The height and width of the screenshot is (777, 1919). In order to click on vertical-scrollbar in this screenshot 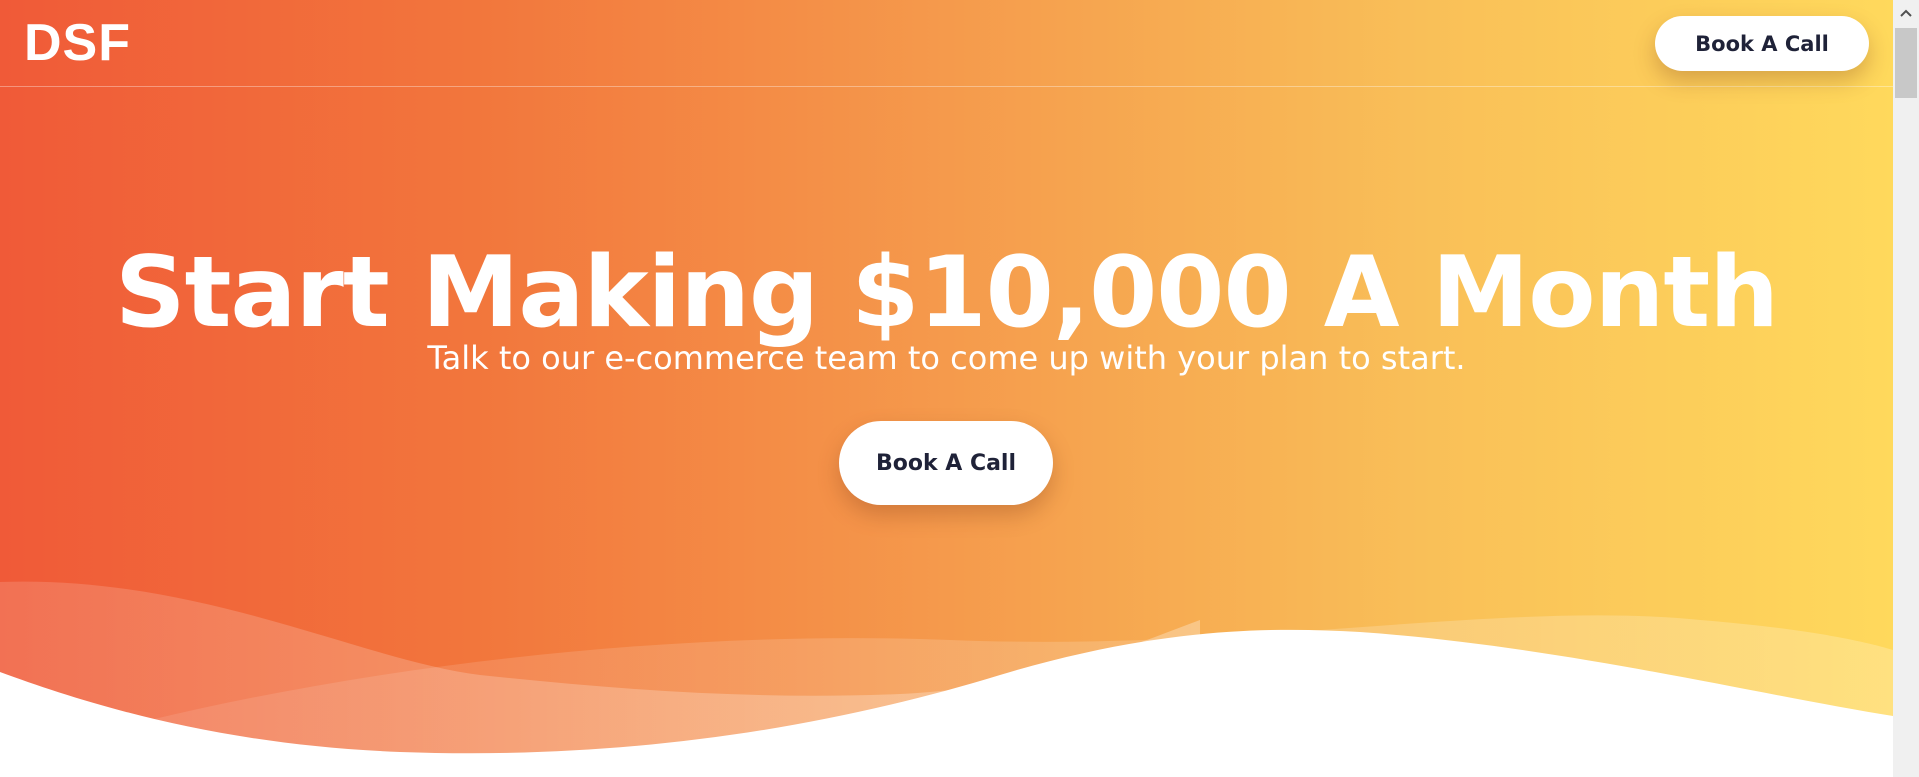, I will do `click(1906, 388)`.